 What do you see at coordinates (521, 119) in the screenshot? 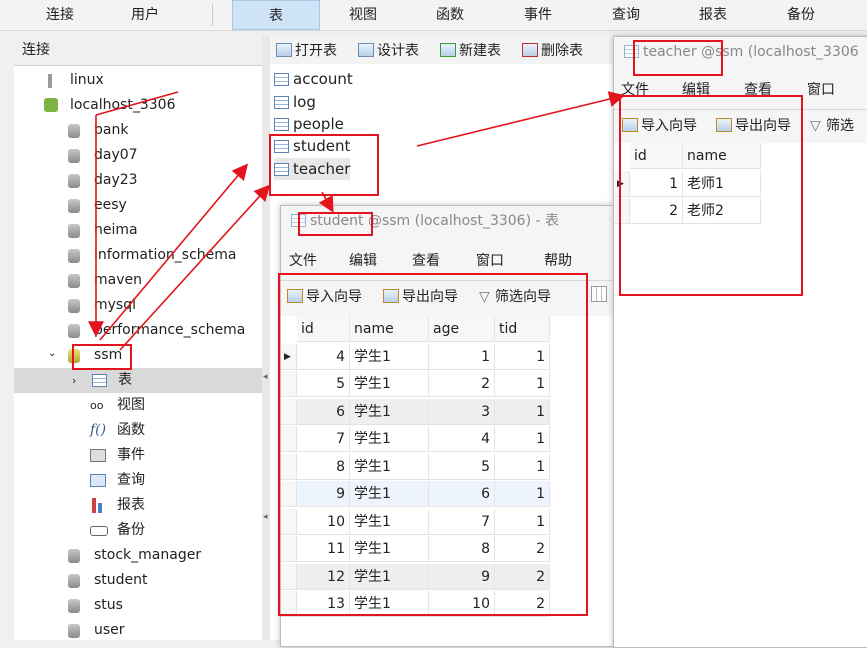
I see `arrow-to-teacher` at bounding box center [521, 119].